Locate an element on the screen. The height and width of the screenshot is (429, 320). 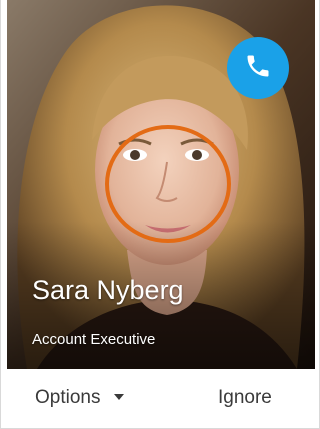
answer-call-button is located at coordinates (258, 68).